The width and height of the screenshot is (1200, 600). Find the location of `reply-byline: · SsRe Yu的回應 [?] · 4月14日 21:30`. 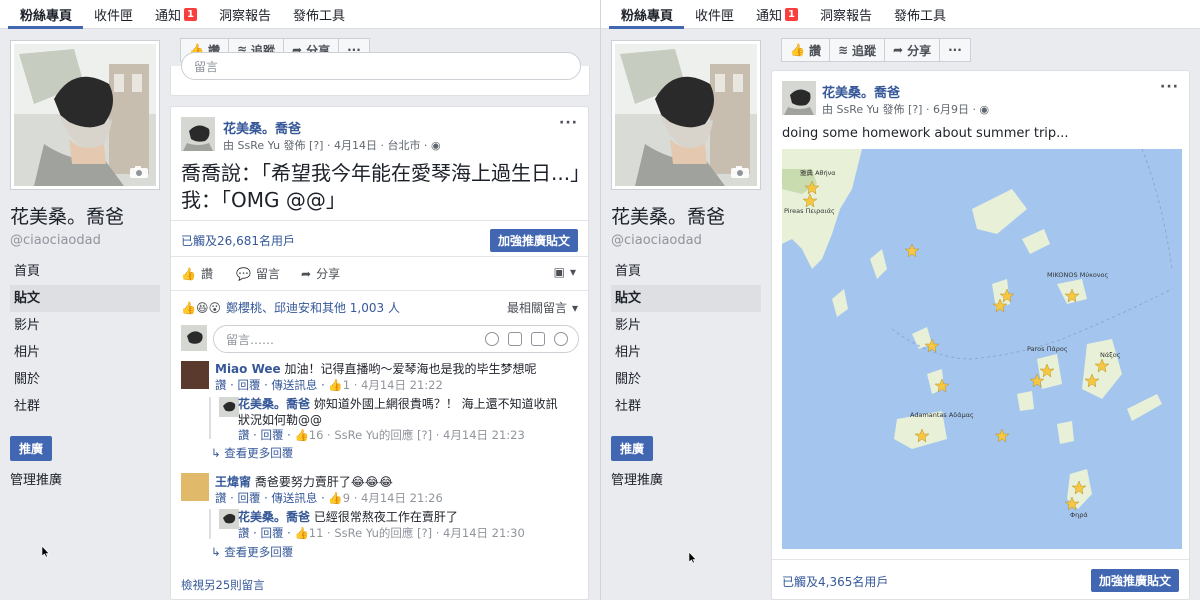

reply-byline: · SsRe Yu的回應 [?] · 4月14日 21:30 is located at coordinates (424, 533).